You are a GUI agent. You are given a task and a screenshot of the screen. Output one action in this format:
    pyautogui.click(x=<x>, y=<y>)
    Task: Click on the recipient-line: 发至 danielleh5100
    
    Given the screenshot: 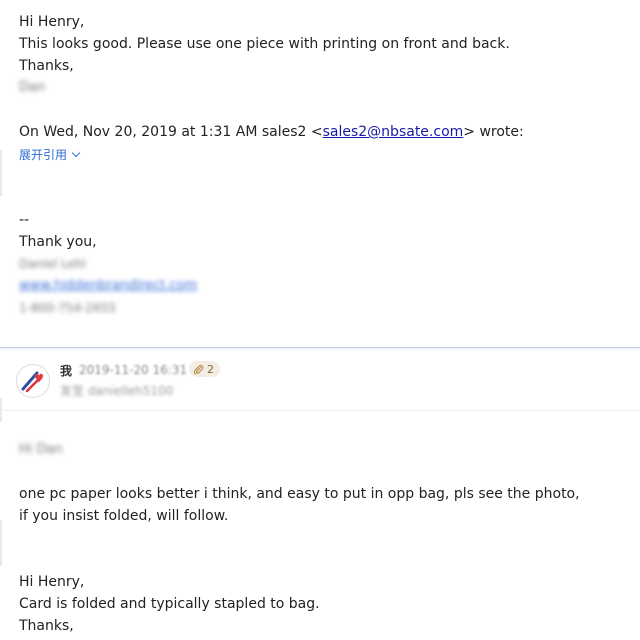 What is the action you would take?
    pyautogui.click(x=117, y=391)
    